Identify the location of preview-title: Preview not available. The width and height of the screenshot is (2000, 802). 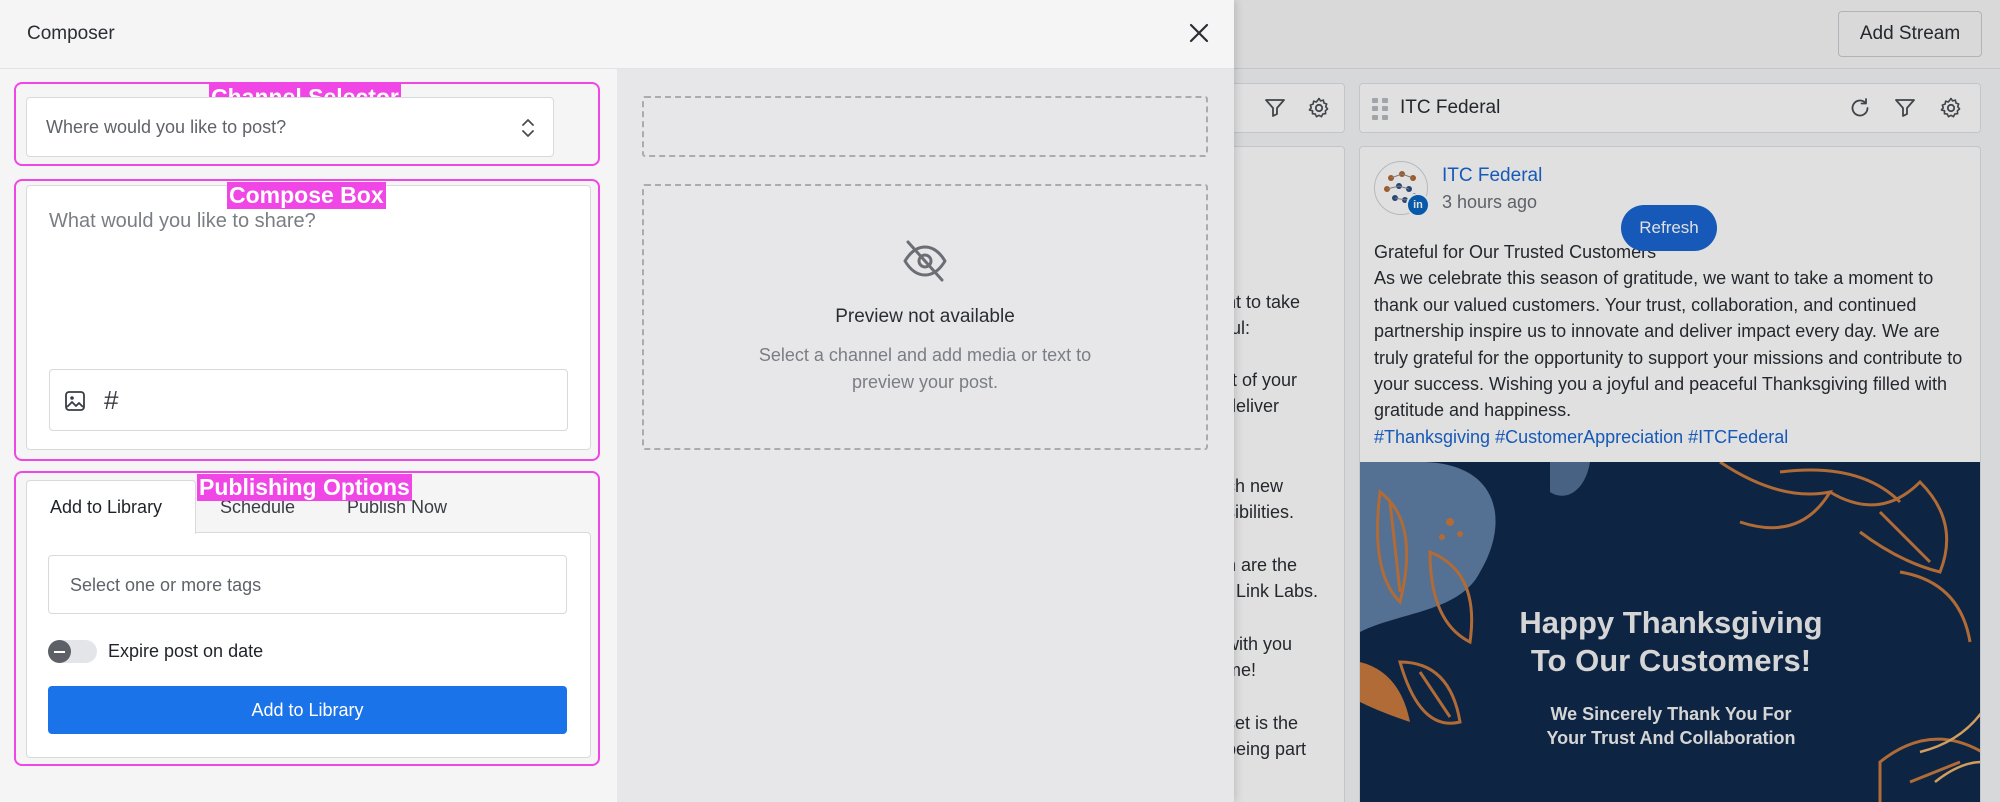
(925, 316).